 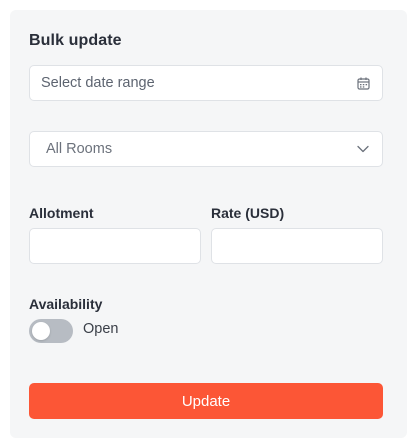 I want to click on allotment-input, so click(x=115, y=246).